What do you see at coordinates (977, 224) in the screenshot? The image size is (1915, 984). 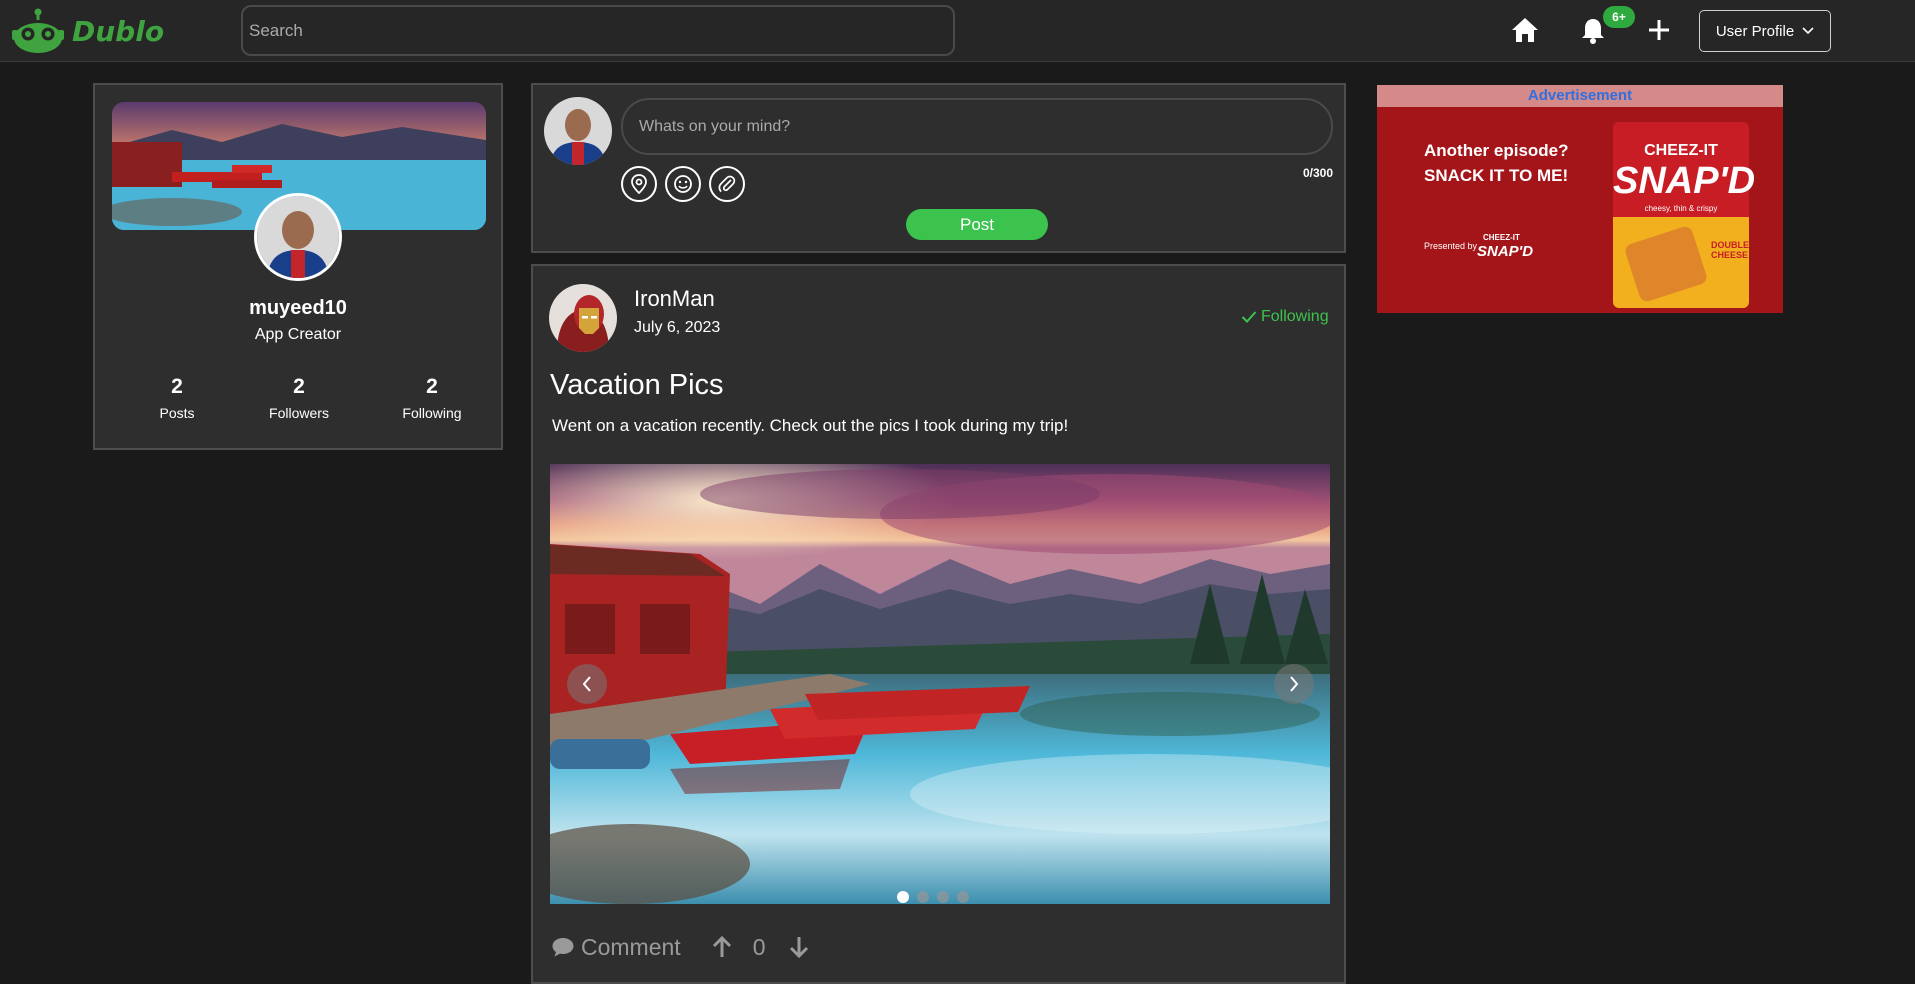 I see `post-button: Post` at bounding box center [977, 224].